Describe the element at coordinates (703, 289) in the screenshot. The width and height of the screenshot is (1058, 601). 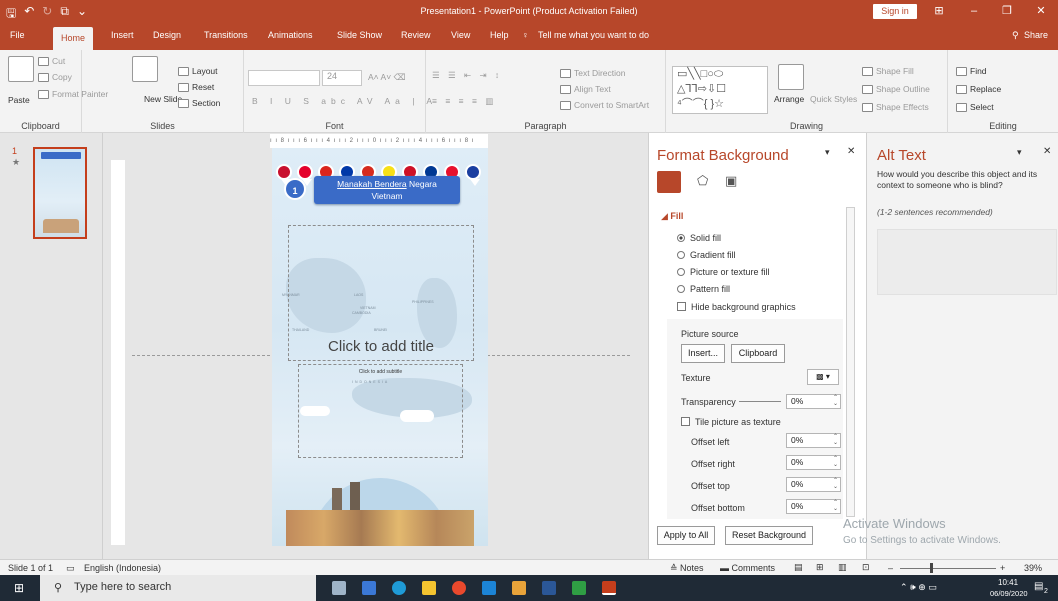
I see `pattern-fill-radio: Pattern fill` at that location.